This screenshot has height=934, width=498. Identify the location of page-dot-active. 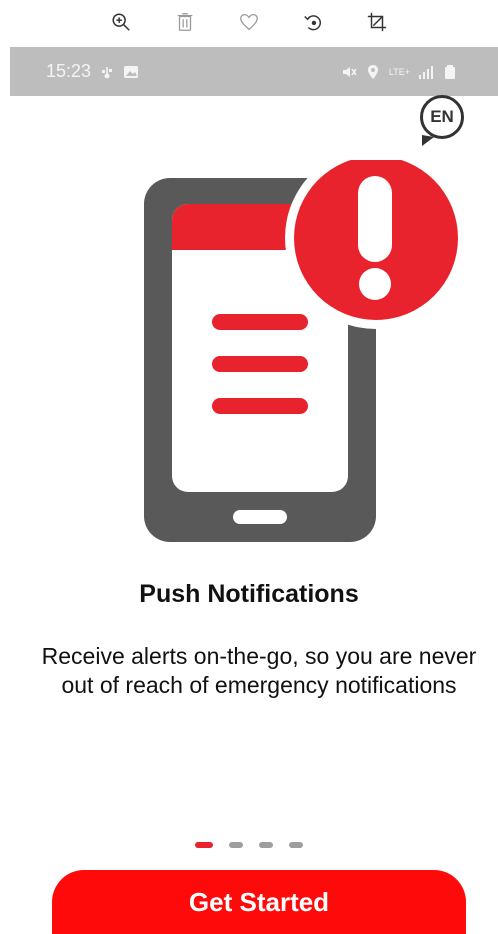
(204, 845).